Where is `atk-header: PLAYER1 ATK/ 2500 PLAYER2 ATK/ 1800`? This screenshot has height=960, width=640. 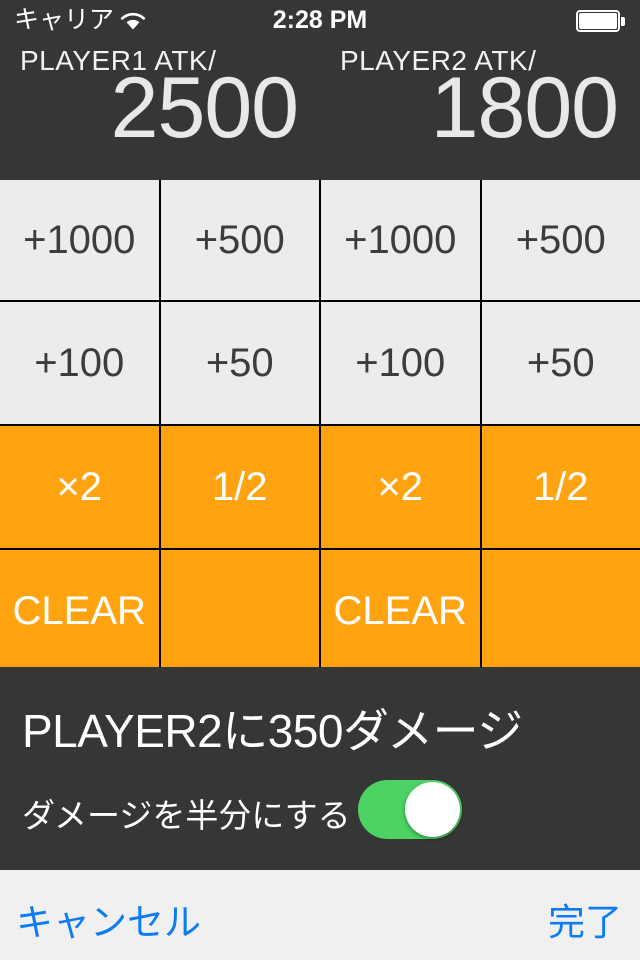 atk-header: PLAYER1 ATK/ 2500 PLAYER2 ATK/ 1800 is located at coordinates (320, 110).